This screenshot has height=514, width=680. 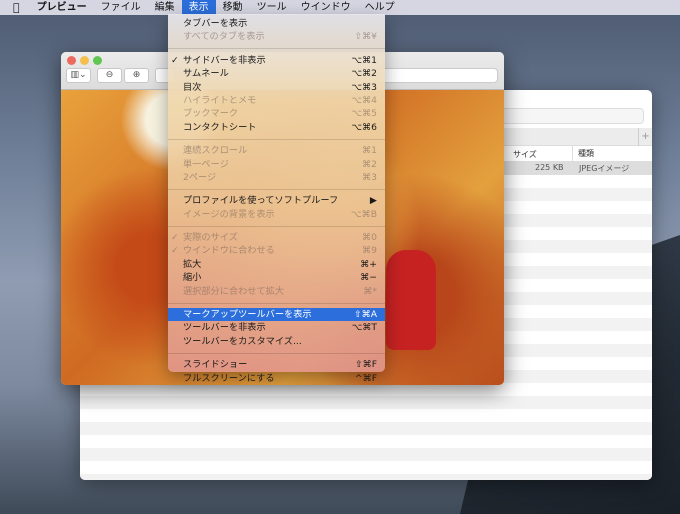 I want to click on menu-item-shortcut: ⇧⌘¥, so click(x=365, y=37).